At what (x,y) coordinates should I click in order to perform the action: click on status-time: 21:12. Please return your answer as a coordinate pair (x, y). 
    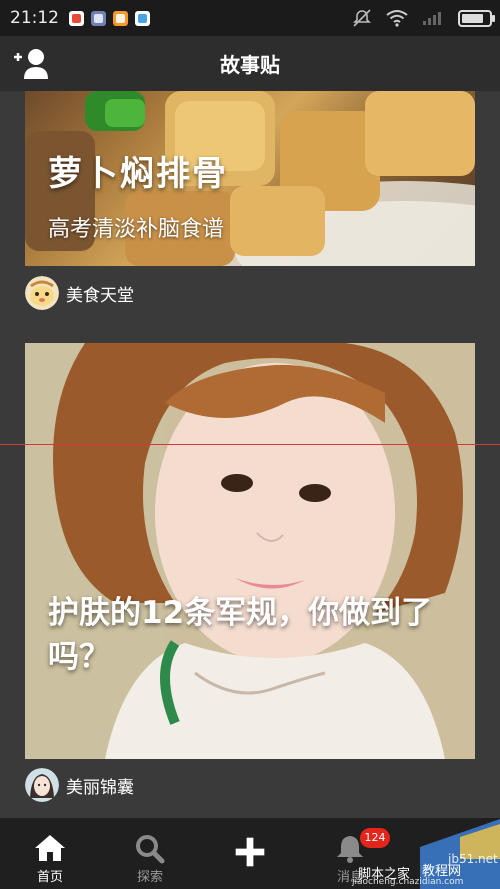
    Looking at the image, I should click on (34, 18).